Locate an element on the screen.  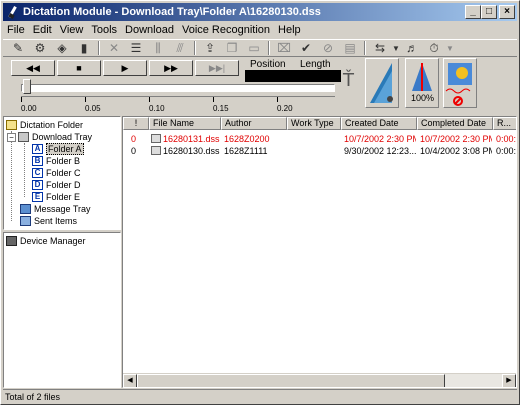
volume-ramp-icon is located at coordinates (382, 83).